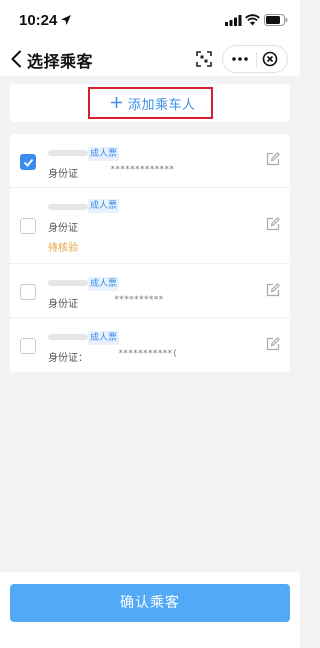  Describe the element at coordinates (204, 59) in the screenshot. I see `scan-icon` at that location.